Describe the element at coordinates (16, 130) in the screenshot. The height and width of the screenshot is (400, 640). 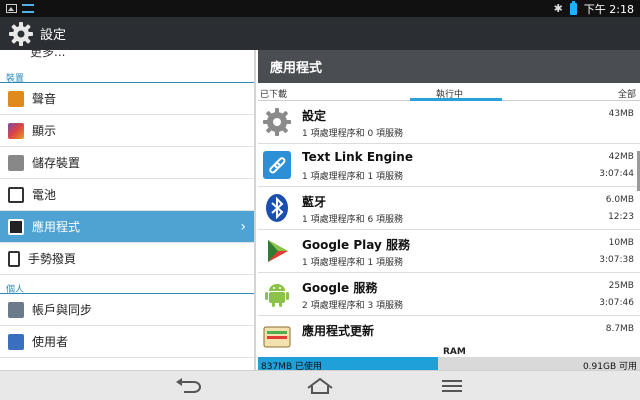
I see `display-icon` at that location.